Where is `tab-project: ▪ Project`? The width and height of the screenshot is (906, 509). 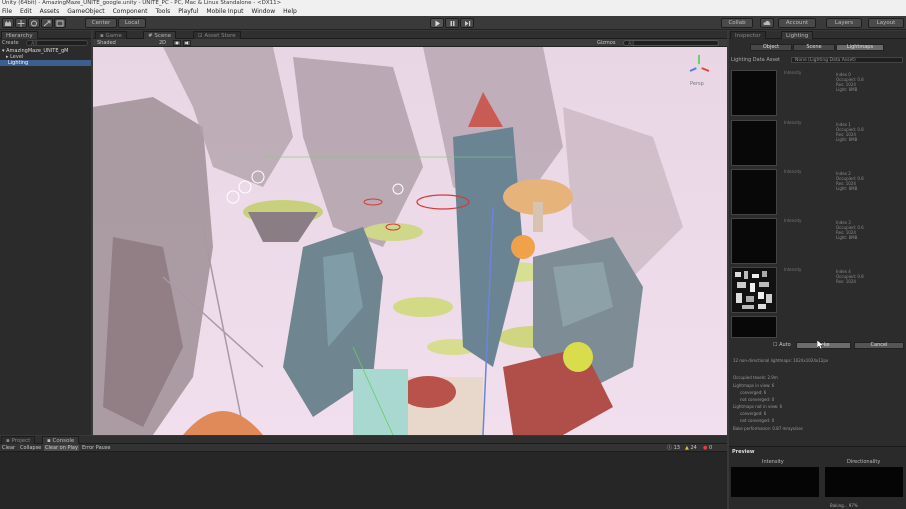 tab-project: ▪ Project is located at coordinates (18, 440).